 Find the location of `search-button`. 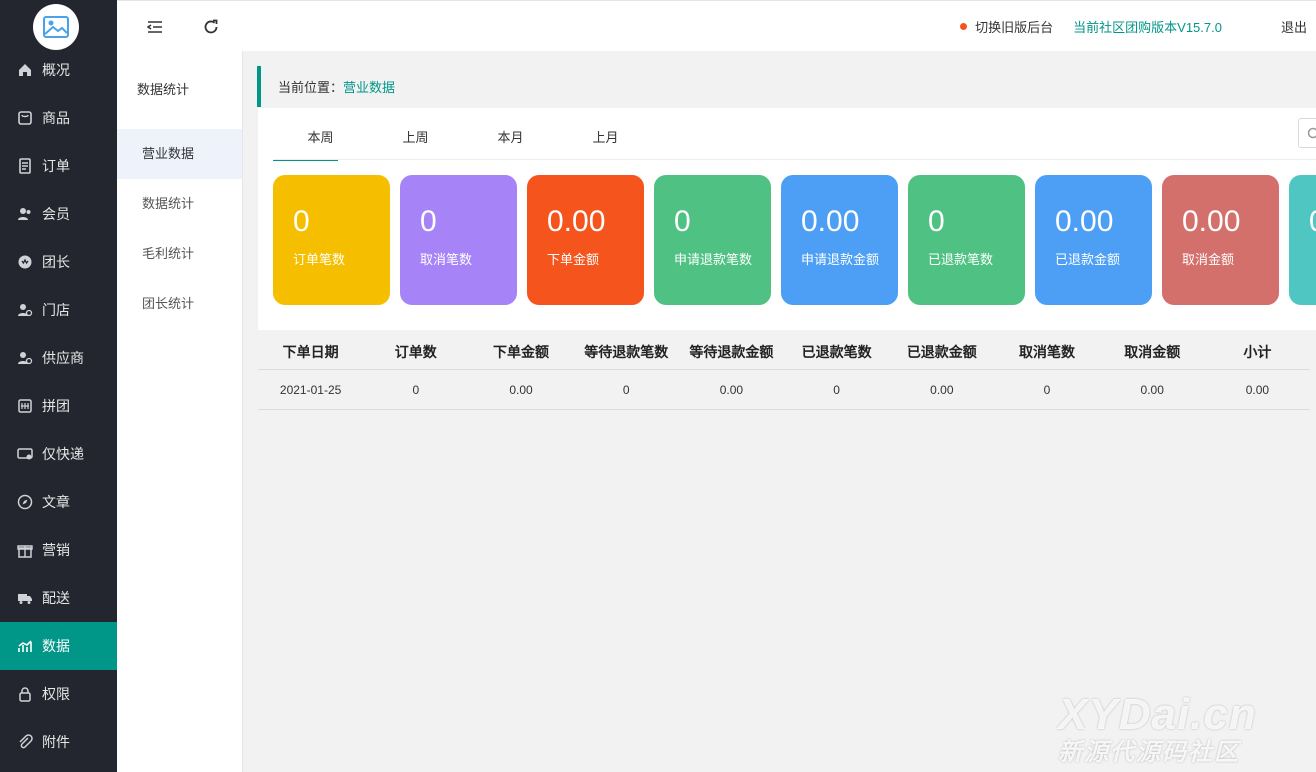

search-button is located at coordinates (1307, 133).